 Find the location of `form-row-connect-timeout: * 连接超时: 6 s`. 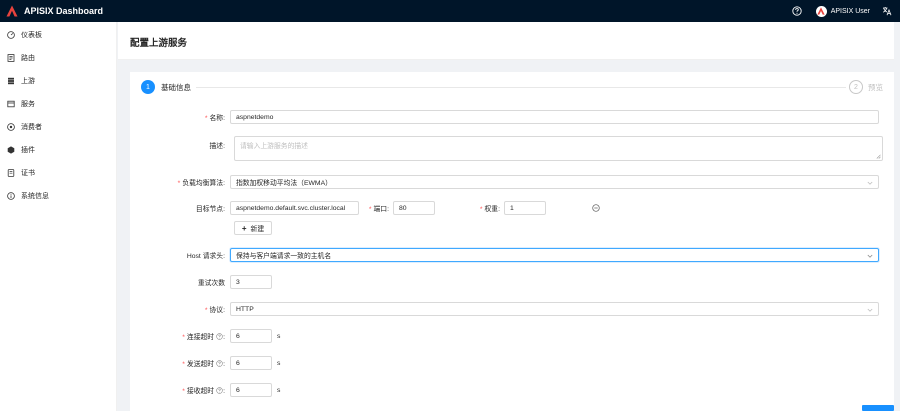

form-row-connect-timeout: * 连接超时: 6 s is located at coordinates (205, 336).